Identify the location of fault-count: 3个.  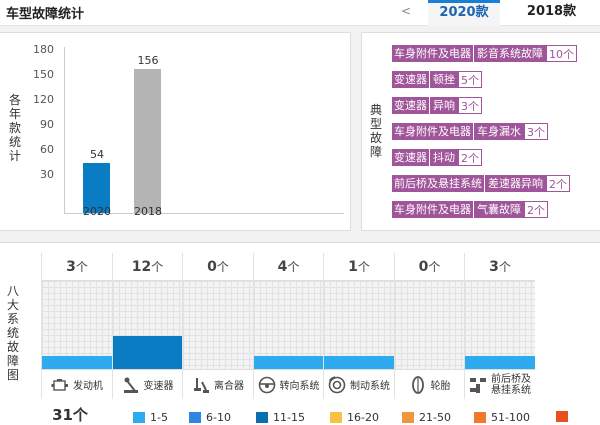
(470, 105).